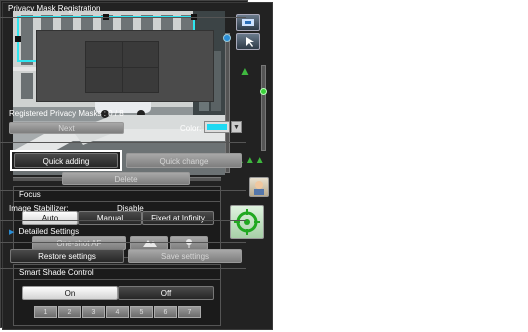 This screenshot has height=332, width=528. Describe the element at coordinates (217, 127) in the screenshot. I see `color-swatch` at that location.